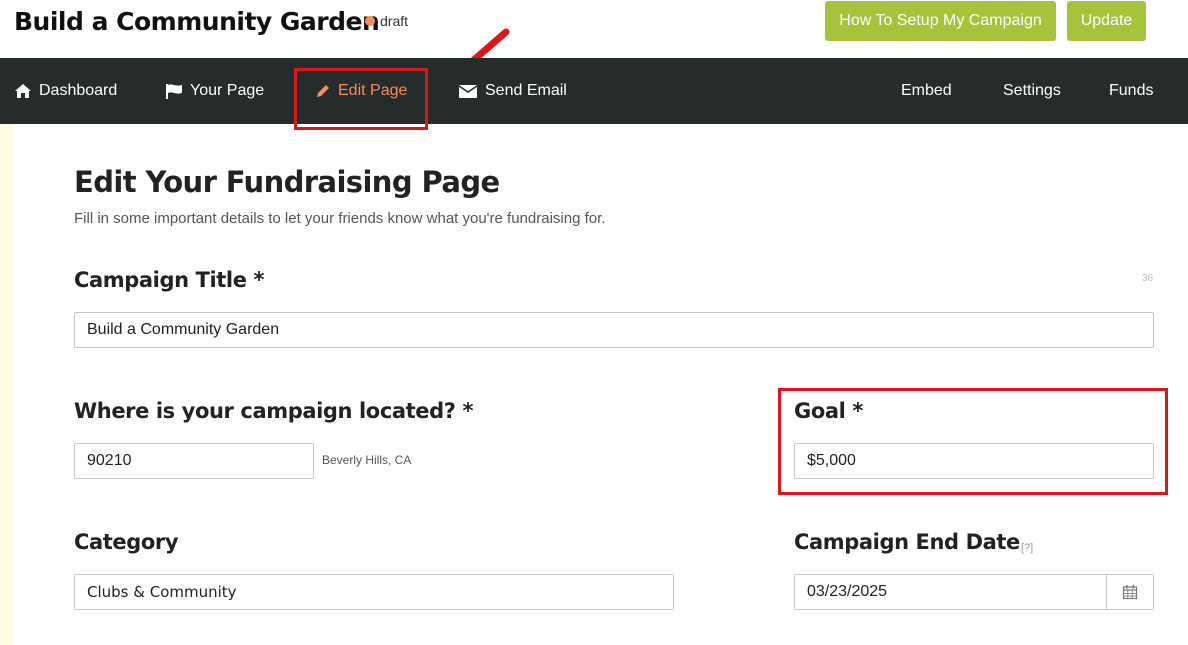 The height and width of the screenshot is (645, 1188). What do you see at coordinates (1027, 548) in the screenshot?
I see `end-date-help-link: [?]` at bounding box center [1027, 548].